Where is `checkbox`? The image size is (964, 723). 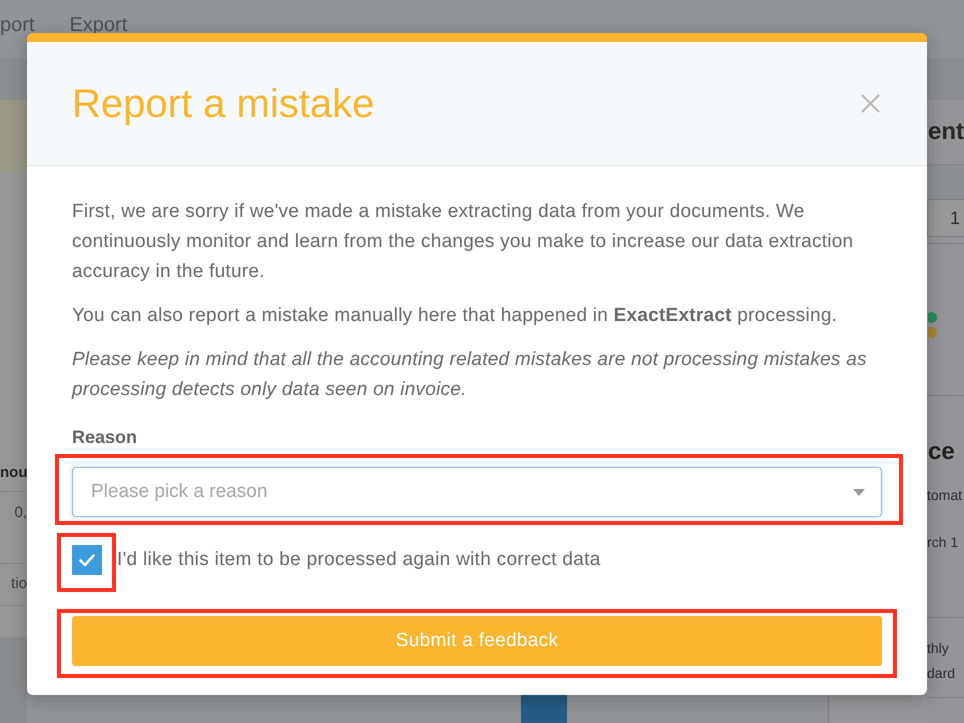 checkbox is located at coordinates (87, 560).